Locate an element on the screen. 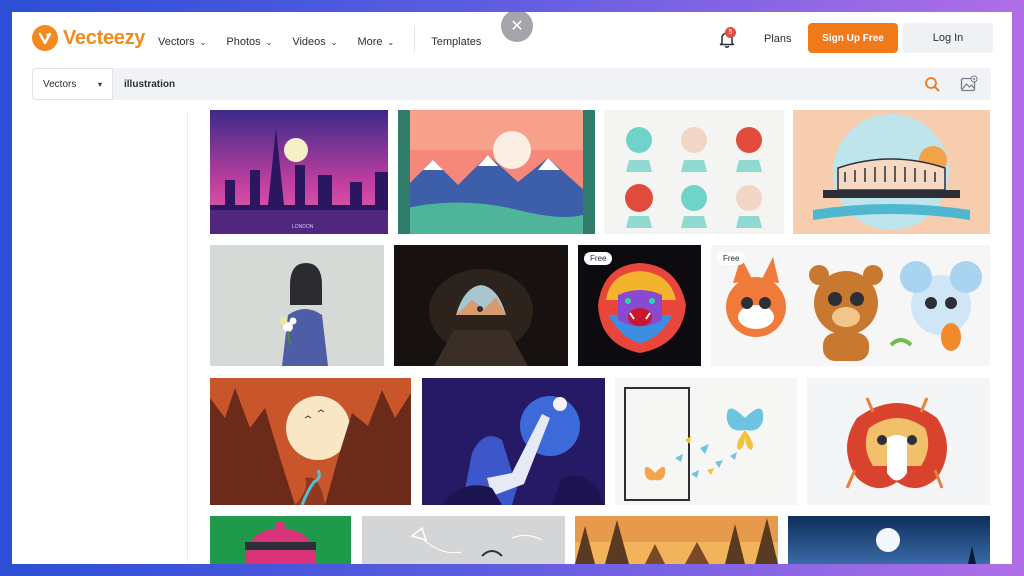  night-moon-illustration is located at coordinates (889, 540).